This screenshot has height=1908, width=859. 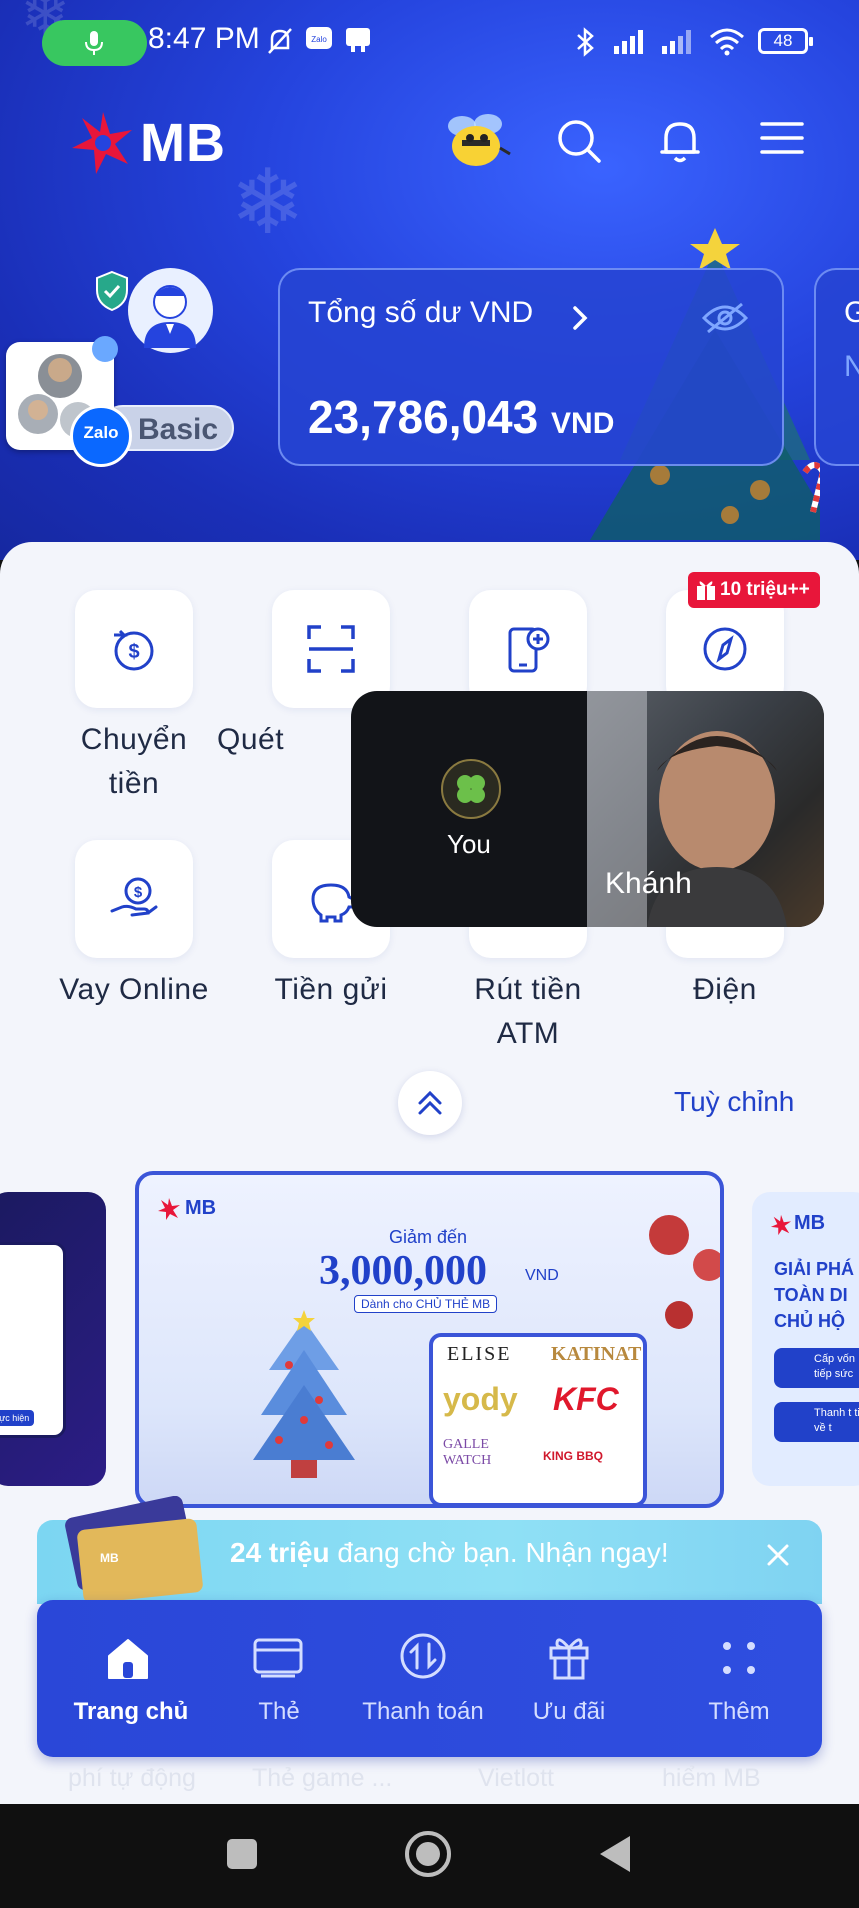 I want to click on promo-tag-label: 10 triệu++, so click(x=765, y=589).